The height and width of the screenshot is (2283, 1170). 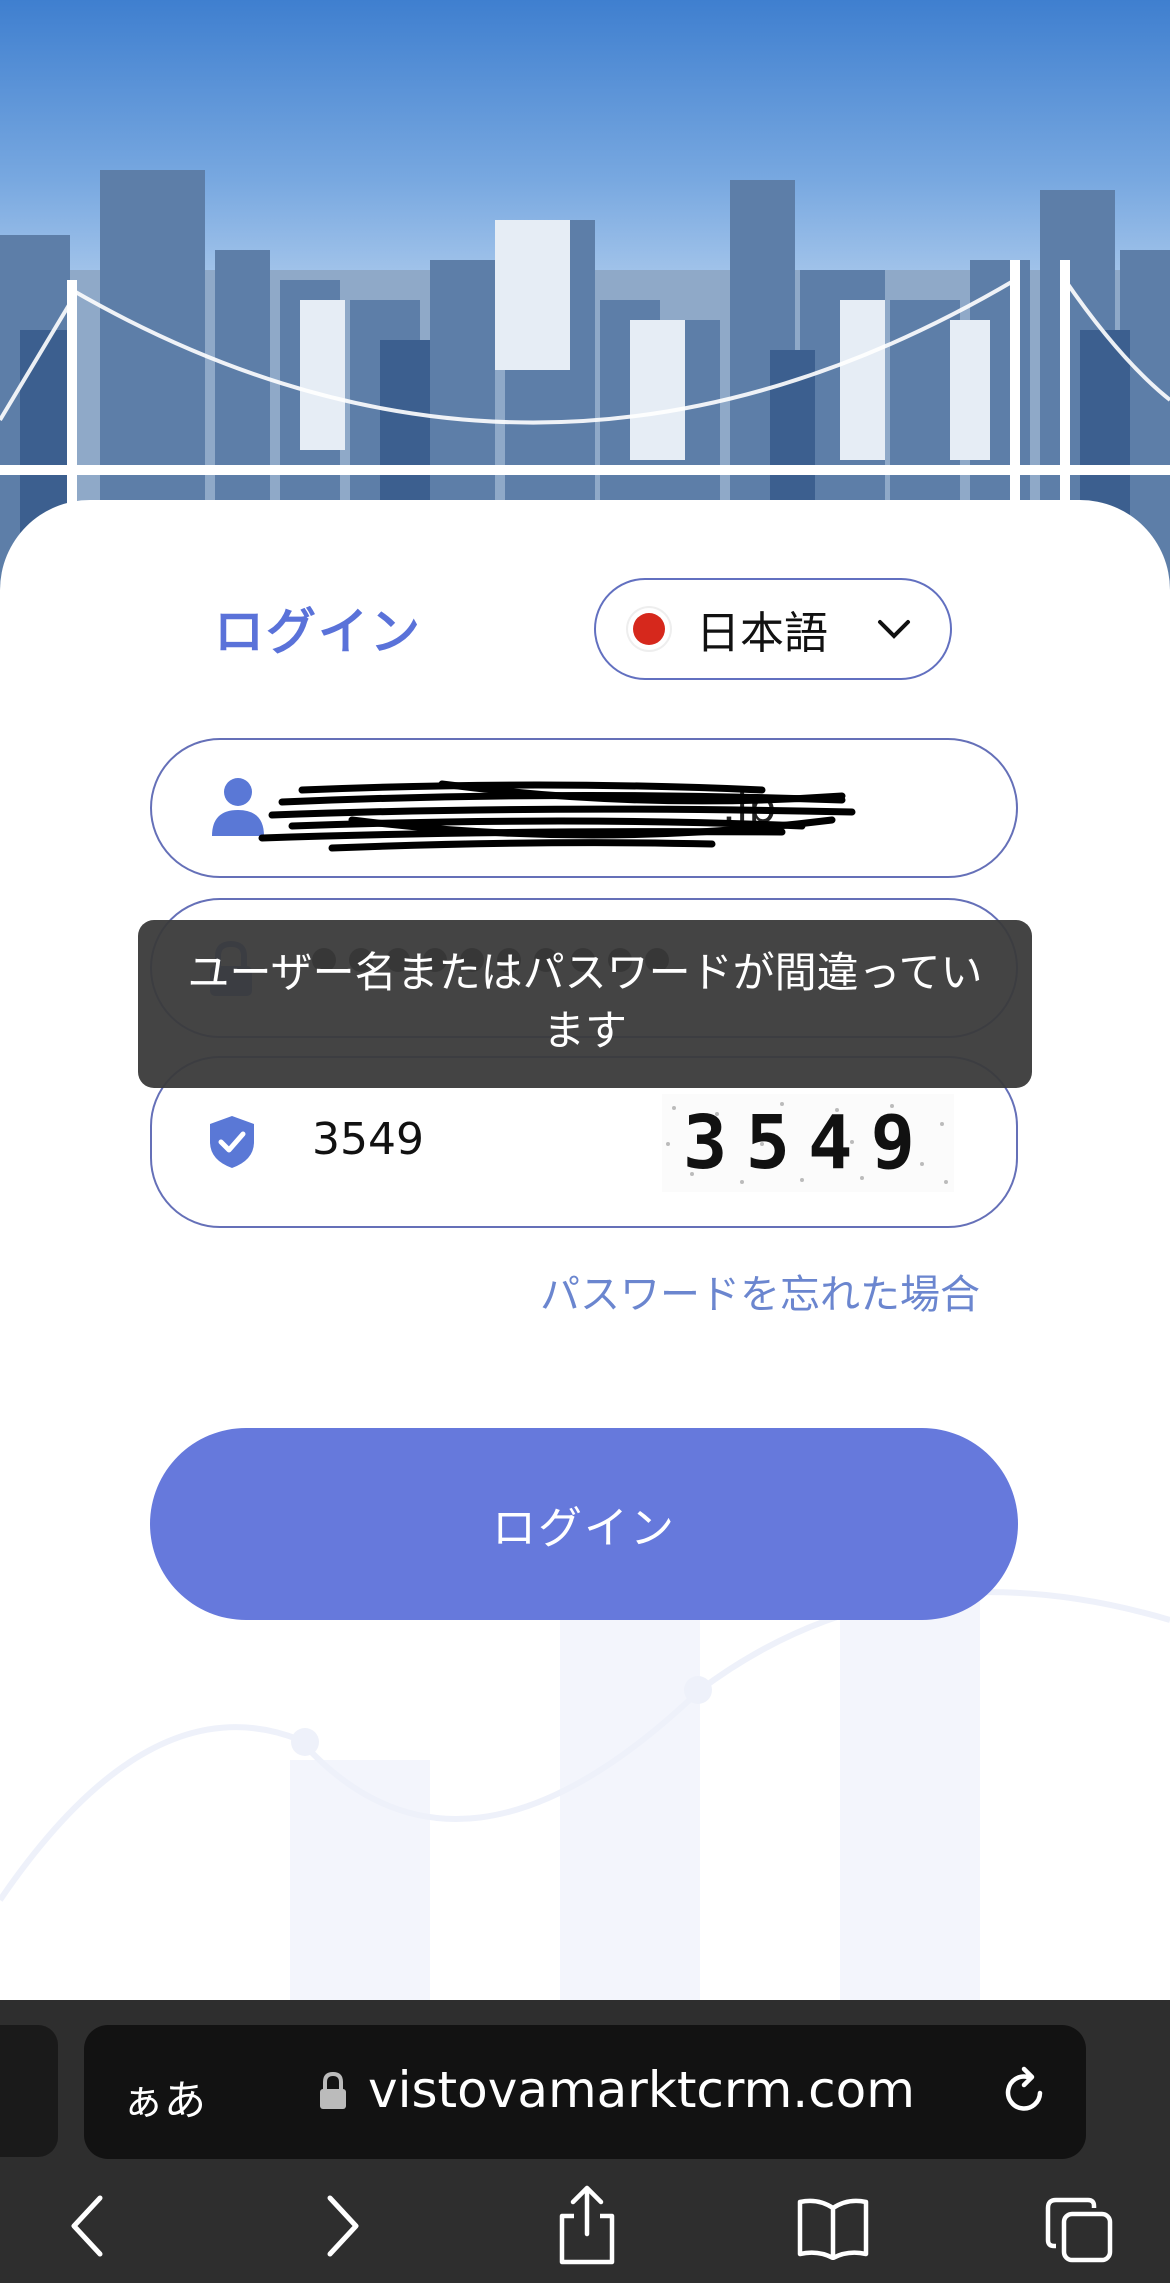 I want to click on username-field: .jp, so click(x=584, y=808).